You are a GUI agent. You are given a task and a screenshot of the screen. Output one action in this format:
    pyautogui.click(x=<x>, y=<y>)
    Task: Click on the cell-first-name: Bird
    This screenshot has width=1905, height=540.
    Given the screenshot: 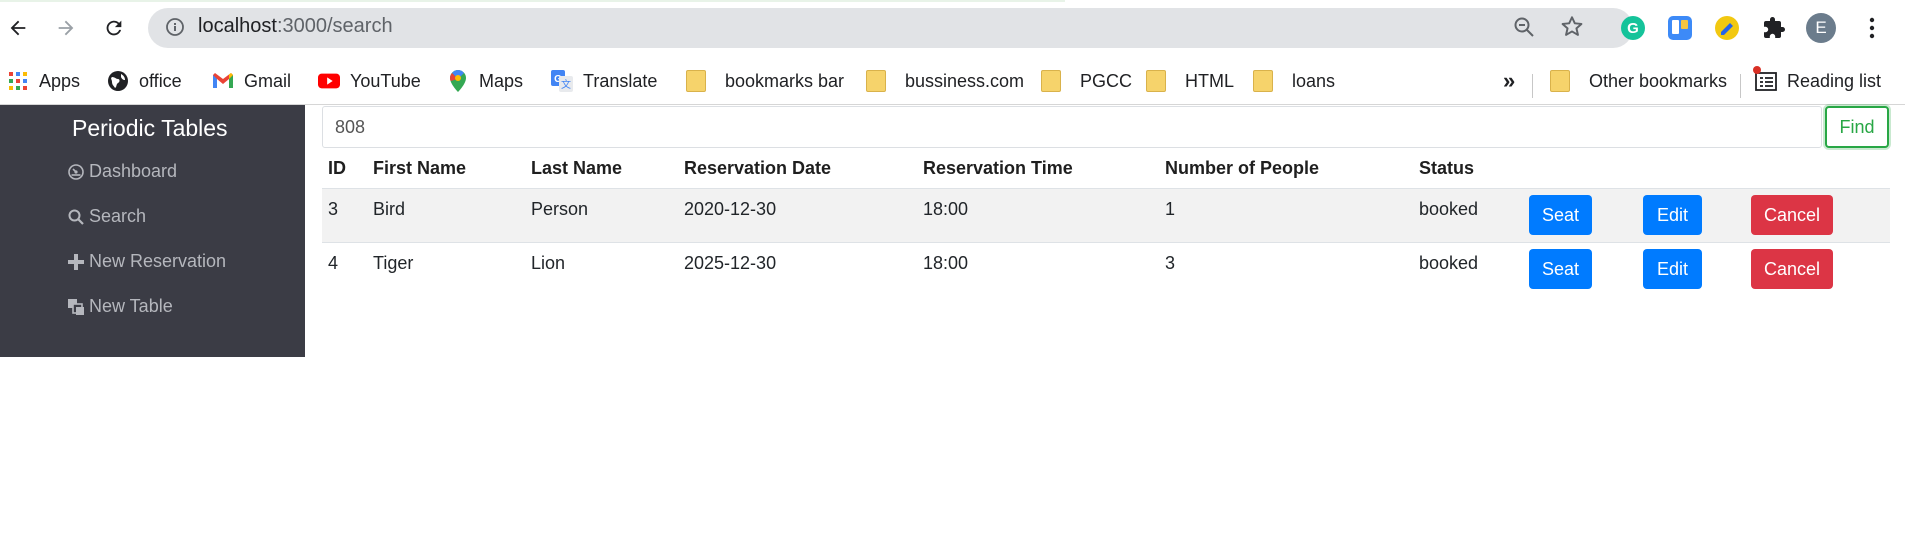 What is the action you would take?
    pyautogui.click(x=389, y=209)
    